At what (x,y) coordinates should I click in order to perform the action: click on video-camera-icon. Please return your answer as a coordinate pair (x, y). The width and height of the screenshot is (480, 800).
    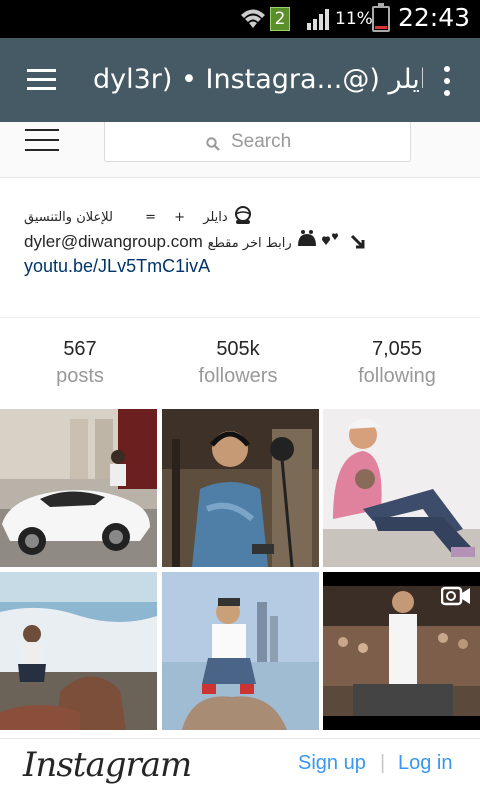
    Looking at the image, I should click on (456, 596).